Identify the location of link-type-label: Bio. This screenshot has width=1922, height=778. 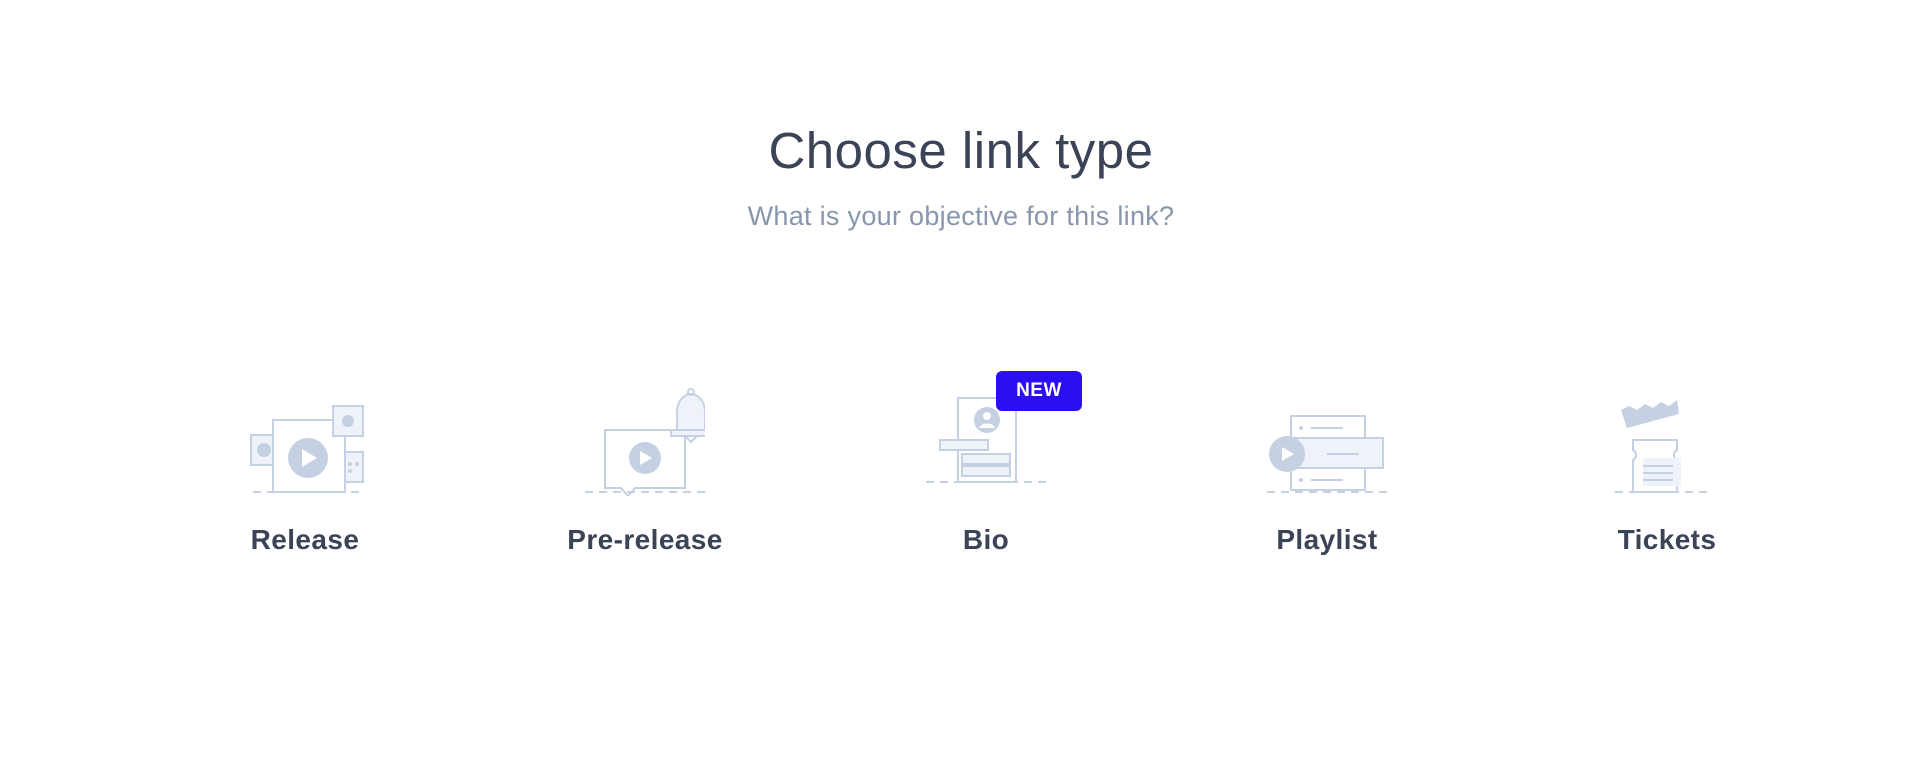
(986, 539).